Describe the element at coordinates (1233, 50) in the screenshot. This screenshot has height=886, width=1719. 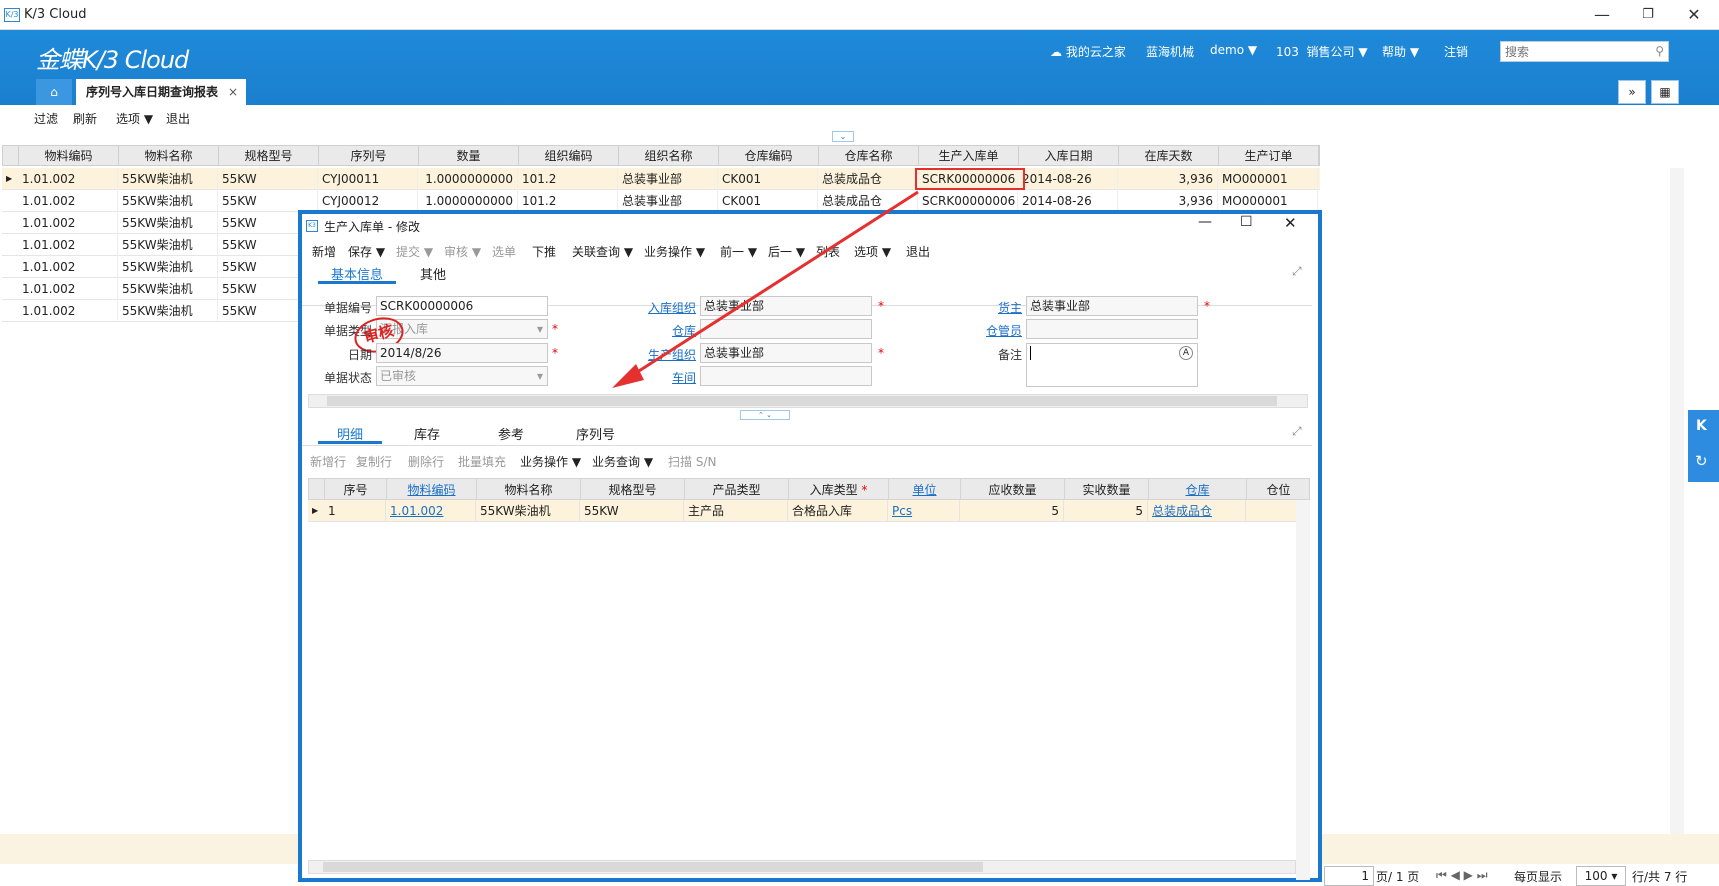
I see `user-menu: demo ▼` at that location.